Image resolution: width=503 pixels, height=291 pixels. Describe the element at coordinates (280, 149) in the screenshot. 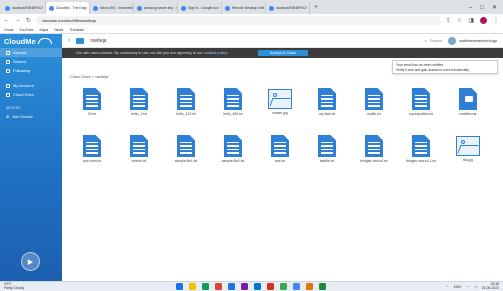

I see `file-item: test.txt` at that location.